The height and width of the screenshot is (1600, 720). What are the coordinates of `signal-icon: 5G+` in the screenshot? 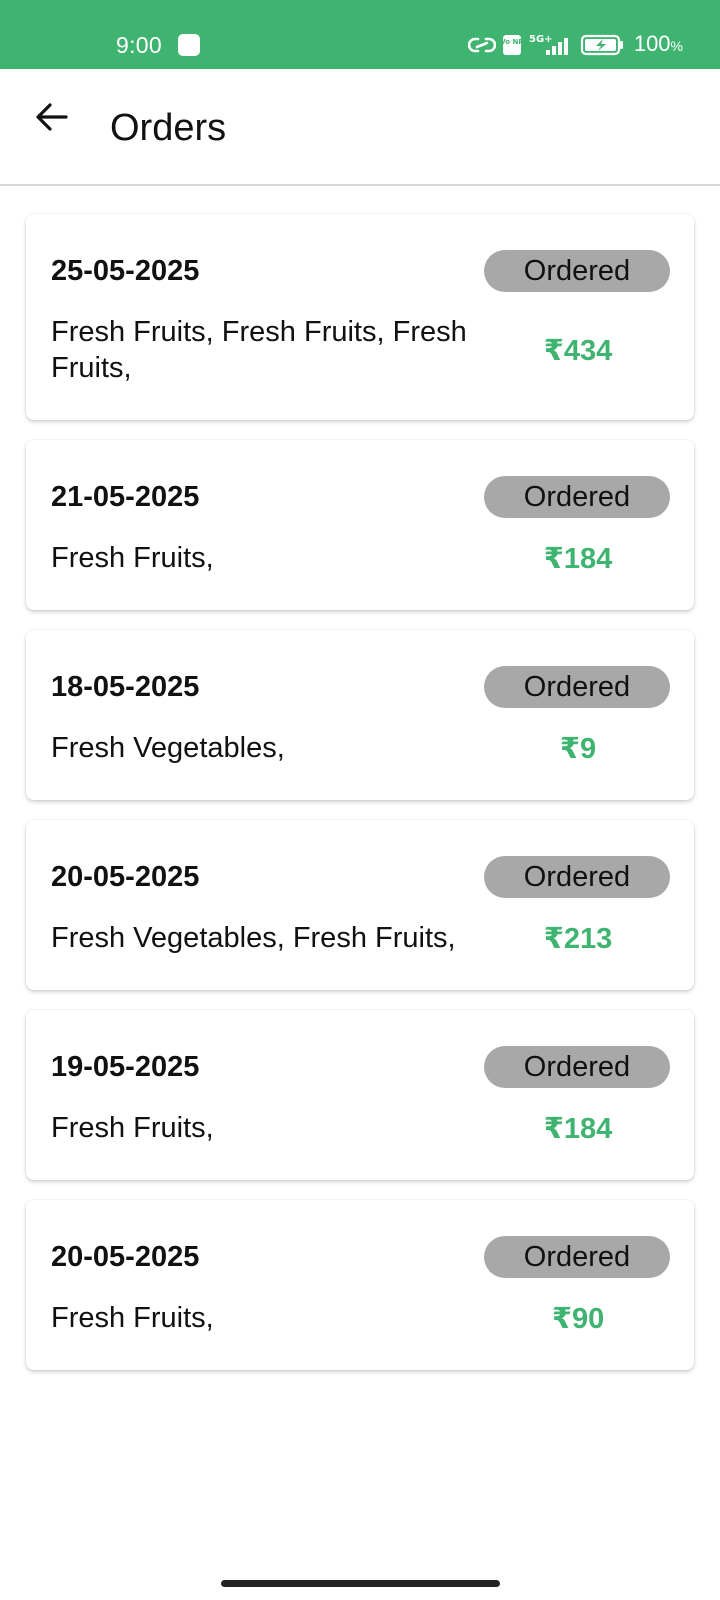 It's located at (548, 44).